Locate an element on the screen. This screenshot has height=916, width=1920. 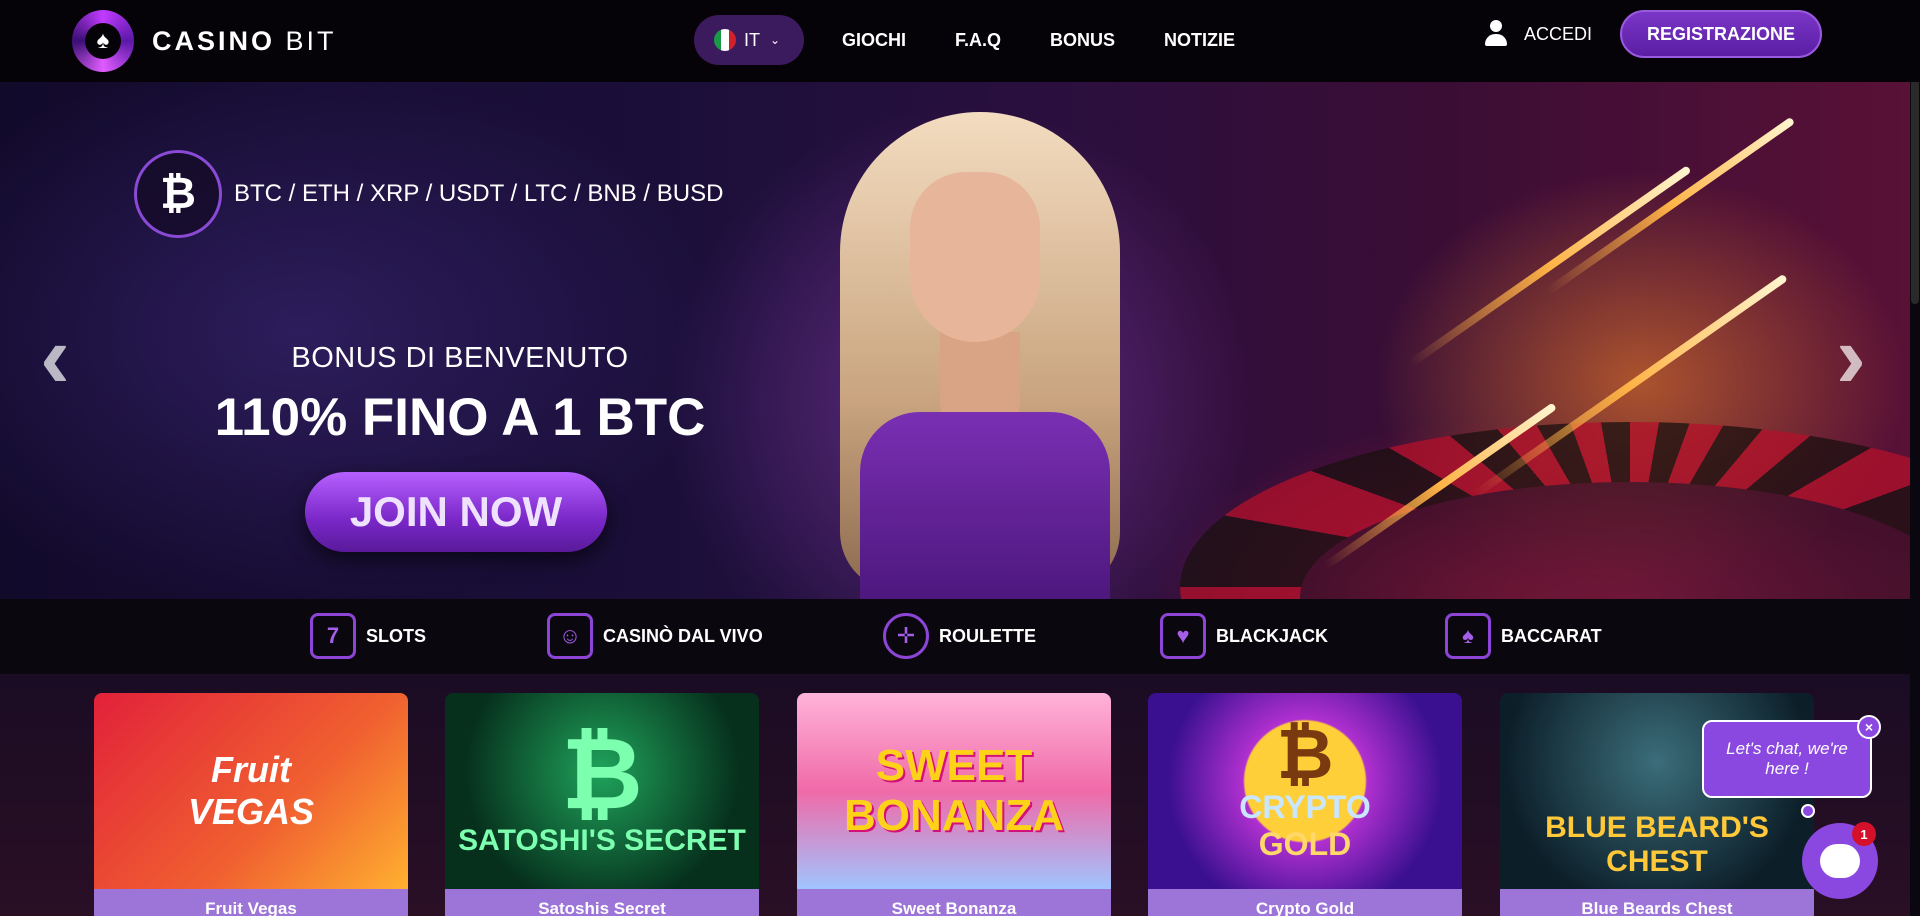
logo: ♠ CASINO BIT is located at coordinates (204, 41).